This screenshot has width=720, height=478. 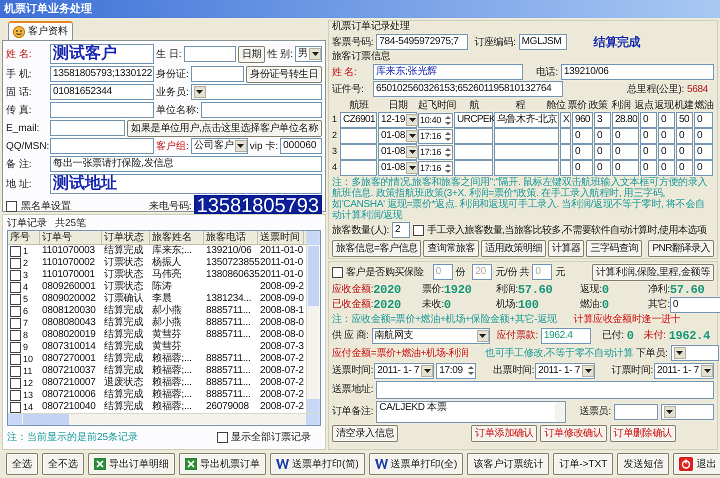 I want to click on input-field: 139210/06, so click(x=637, y=72).